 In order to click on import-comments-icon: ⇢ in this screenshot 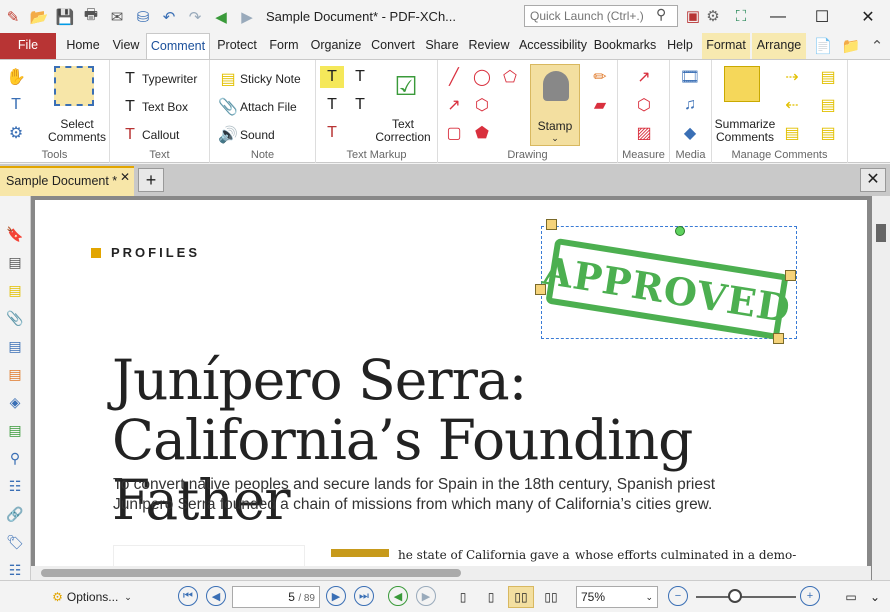, I will do `click(792, 77)`.